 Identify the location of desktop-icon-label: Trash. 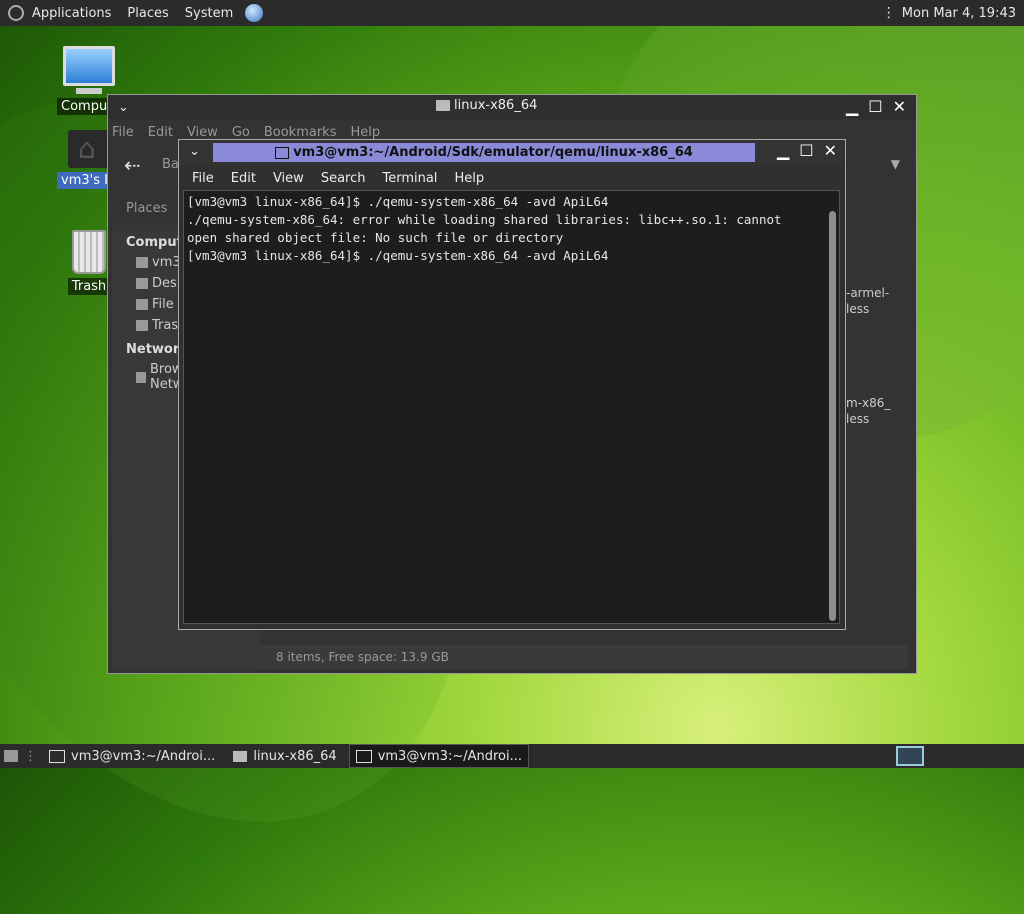
(89, 286).